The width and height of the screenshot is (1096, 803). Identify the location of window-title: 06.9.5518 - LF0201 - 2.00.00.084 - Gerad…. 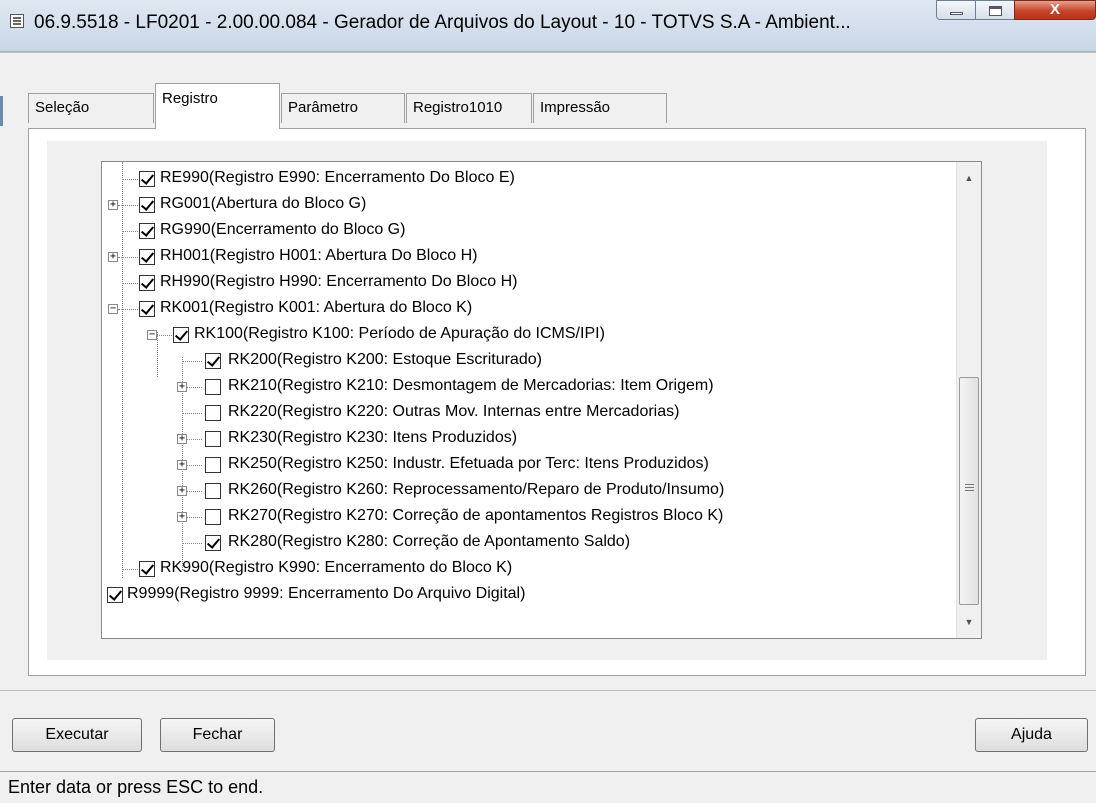
(442, 22).